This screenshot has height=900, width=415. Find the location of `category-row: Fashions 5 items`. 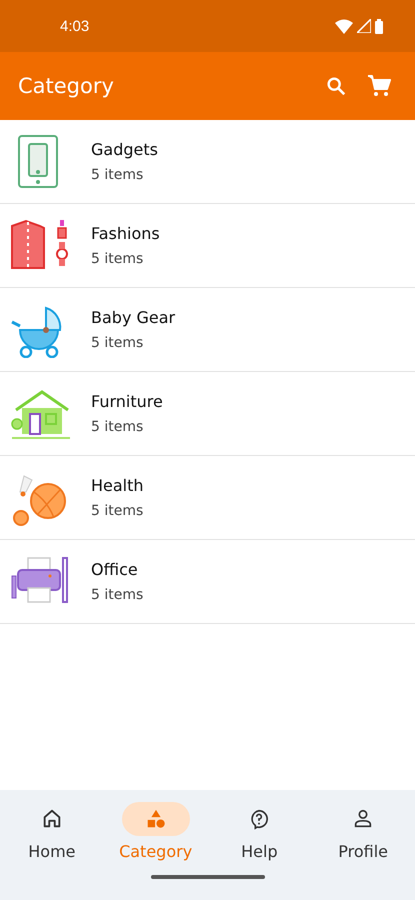

category-row: Fashions 5 items is located at coordinates (207, 246).